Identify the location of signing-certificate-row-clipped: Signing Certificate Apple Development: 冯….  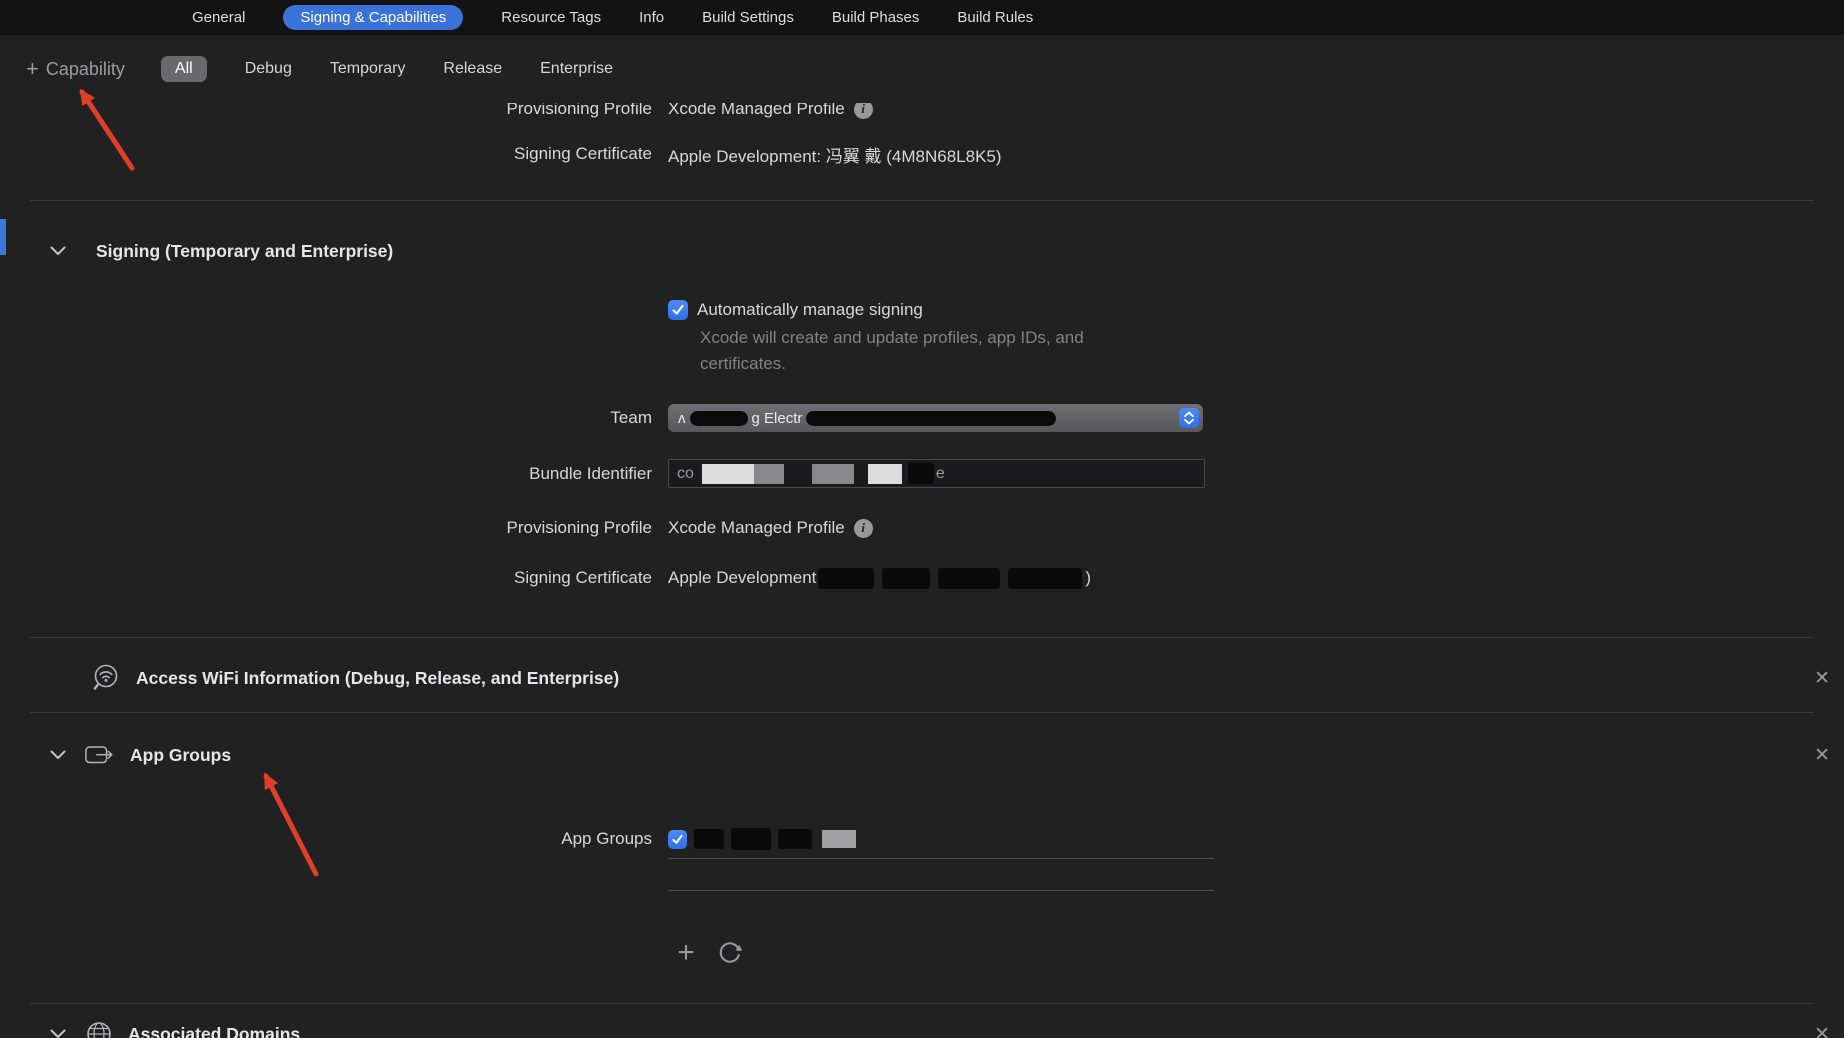
(922, 154).